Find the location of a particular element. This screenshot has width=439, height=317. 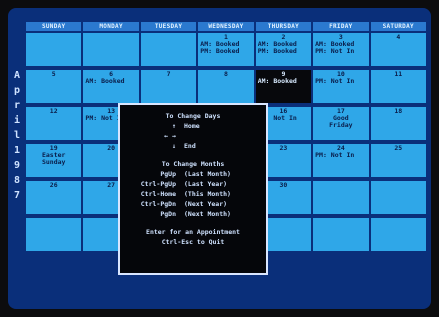

help-key-row: ↓ End is located at coordinates (193, 146).